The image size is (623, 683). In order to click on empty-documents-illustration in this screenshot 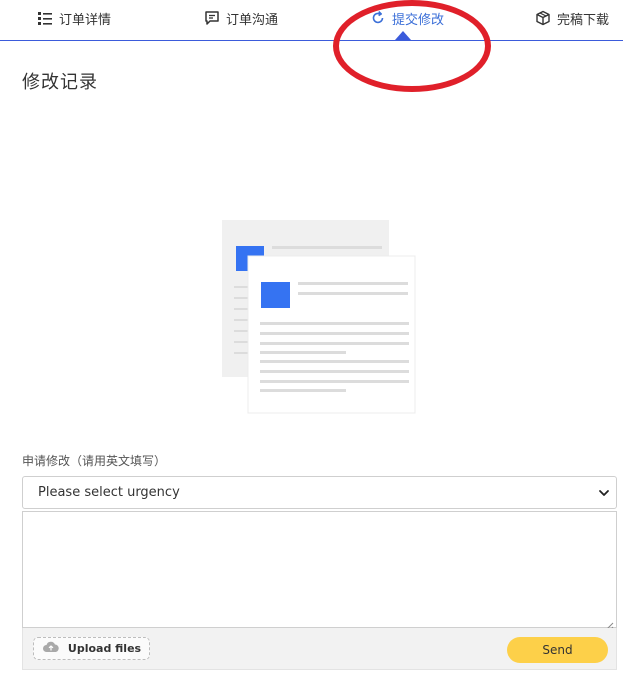, I will do `click(321, 317)`.